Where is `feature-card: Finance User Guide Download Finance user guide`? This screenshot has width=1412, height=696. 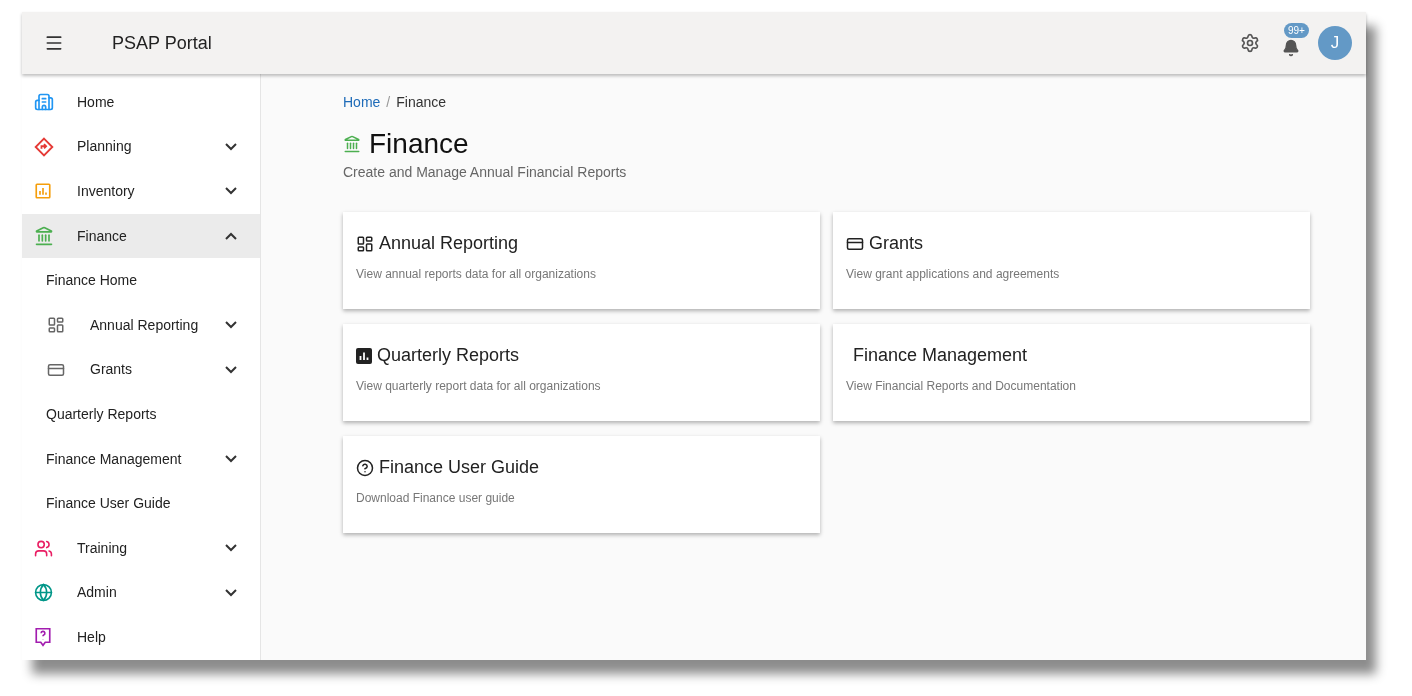 feature-card: Finance User Guide Download Finance user guide is located at coordinates (581, 484).